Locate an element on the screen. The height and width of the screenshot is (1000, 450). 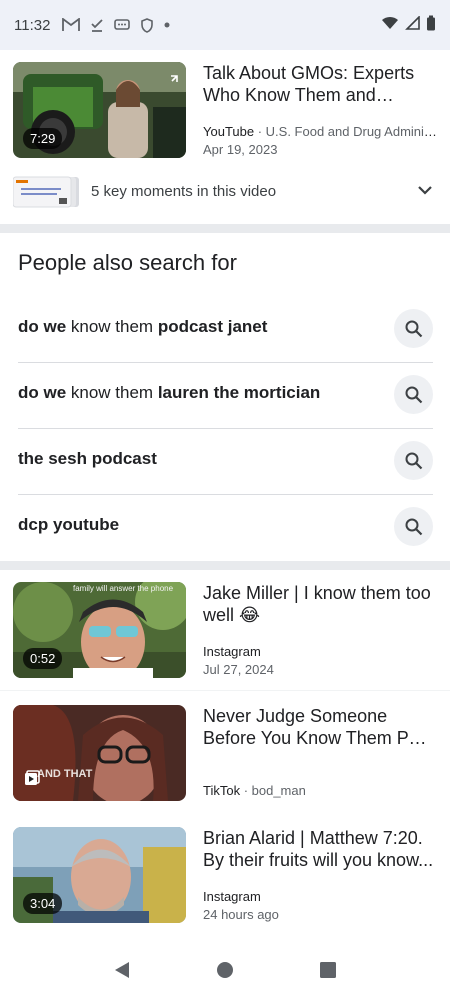
video-duration: 0:52 is located at coordinates (43, 658).